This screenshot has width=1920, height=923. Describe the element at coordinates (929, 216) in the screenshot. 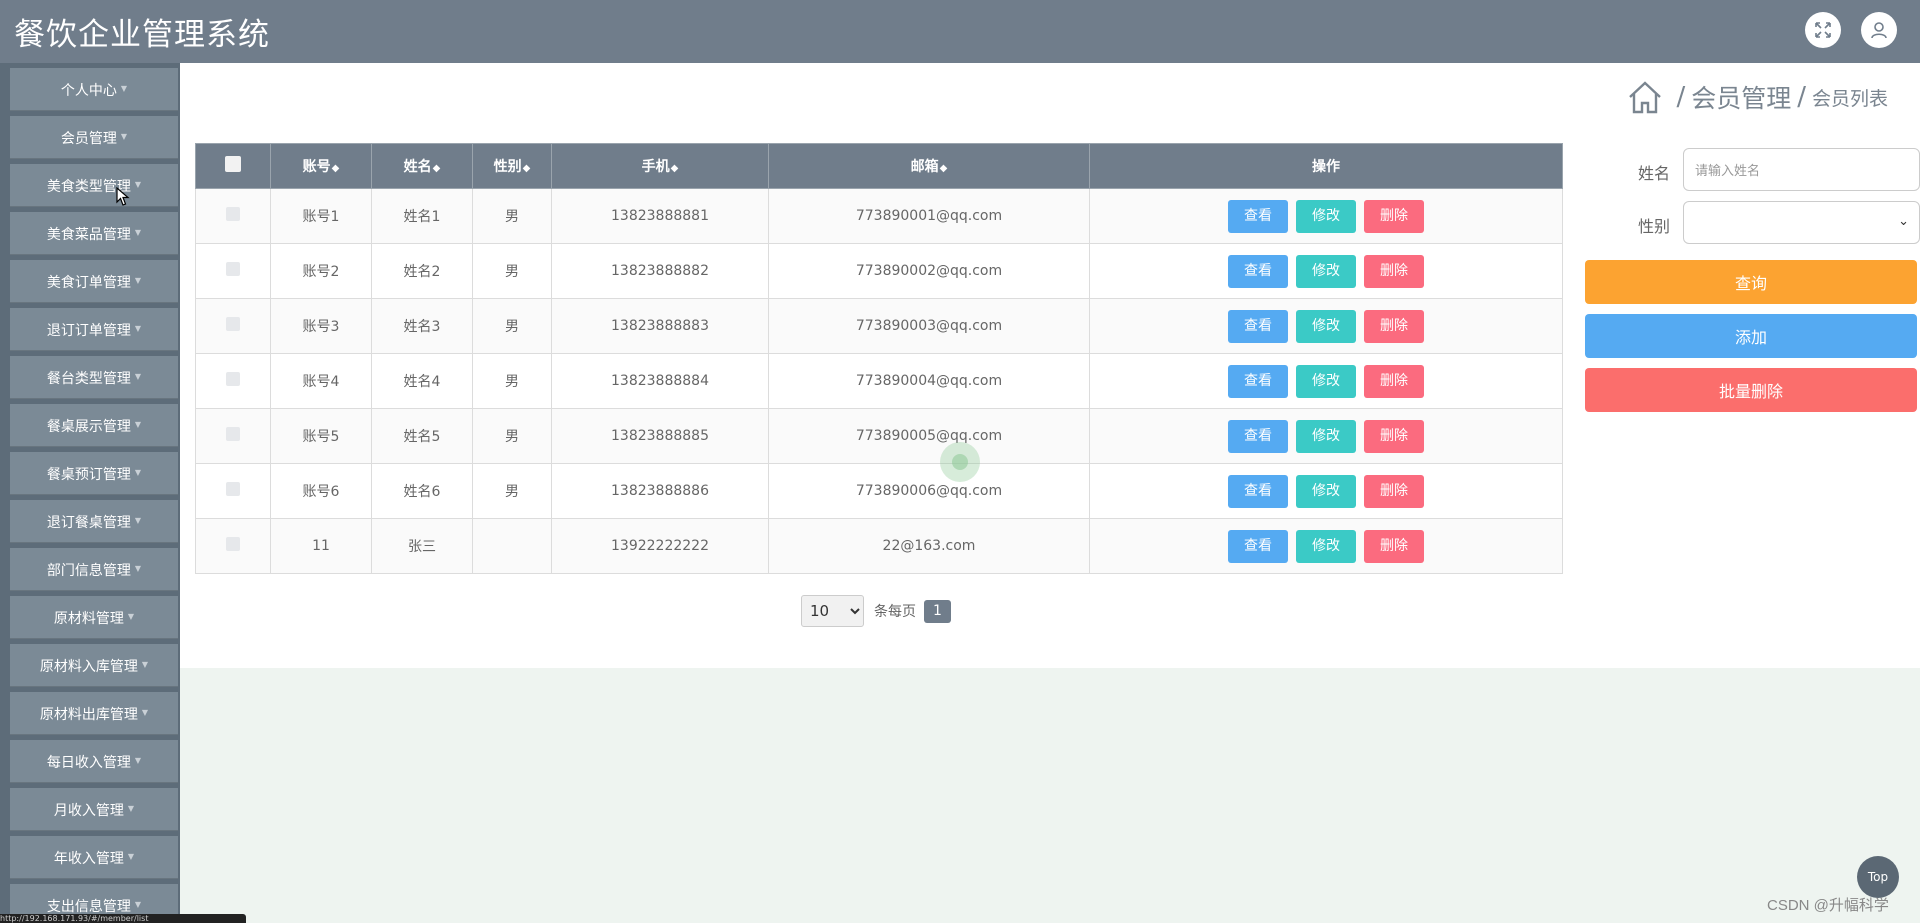

I see `cell-email: 773890001@qq.com` at that location.